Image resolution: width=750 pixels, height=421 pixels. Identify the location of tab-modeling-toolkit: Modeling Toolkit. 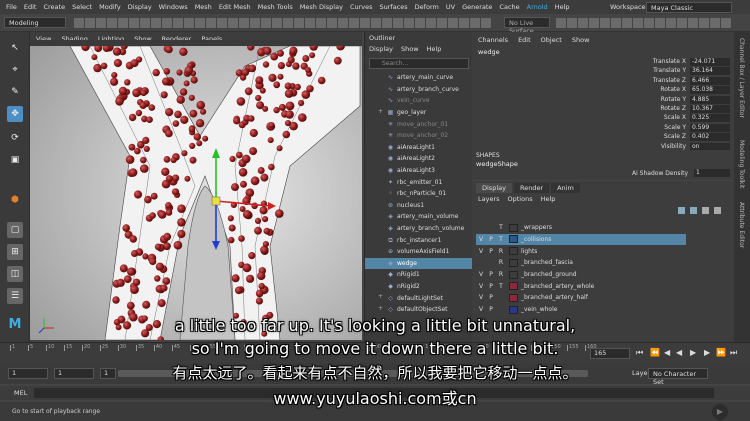
(741, 164).